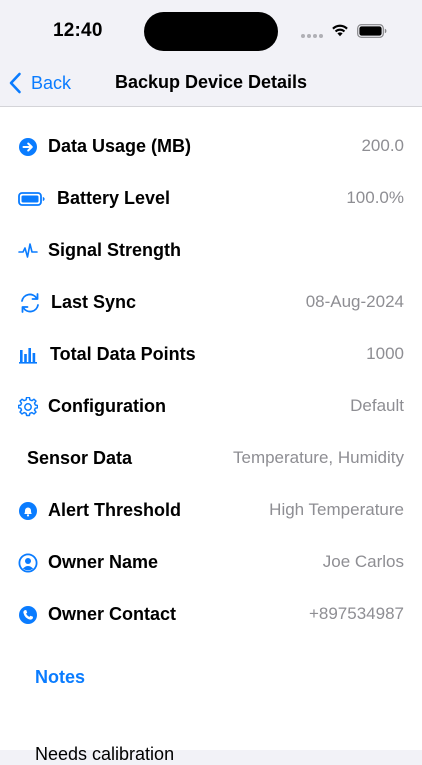 This screenshot has width=422, height=765. I want to click on gear-icon, so click(28, 407).